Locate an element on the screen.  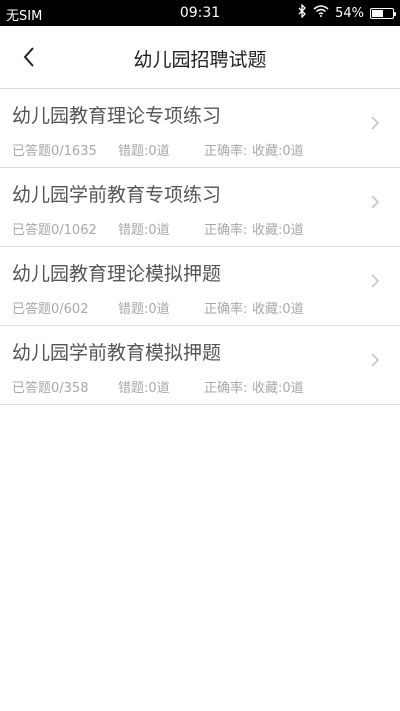
list-item: 幼儿园学前教育模拟押题 已答题0/358 错题:0道 正确率: 收藏:0道 is located at coordinates (200, 365).